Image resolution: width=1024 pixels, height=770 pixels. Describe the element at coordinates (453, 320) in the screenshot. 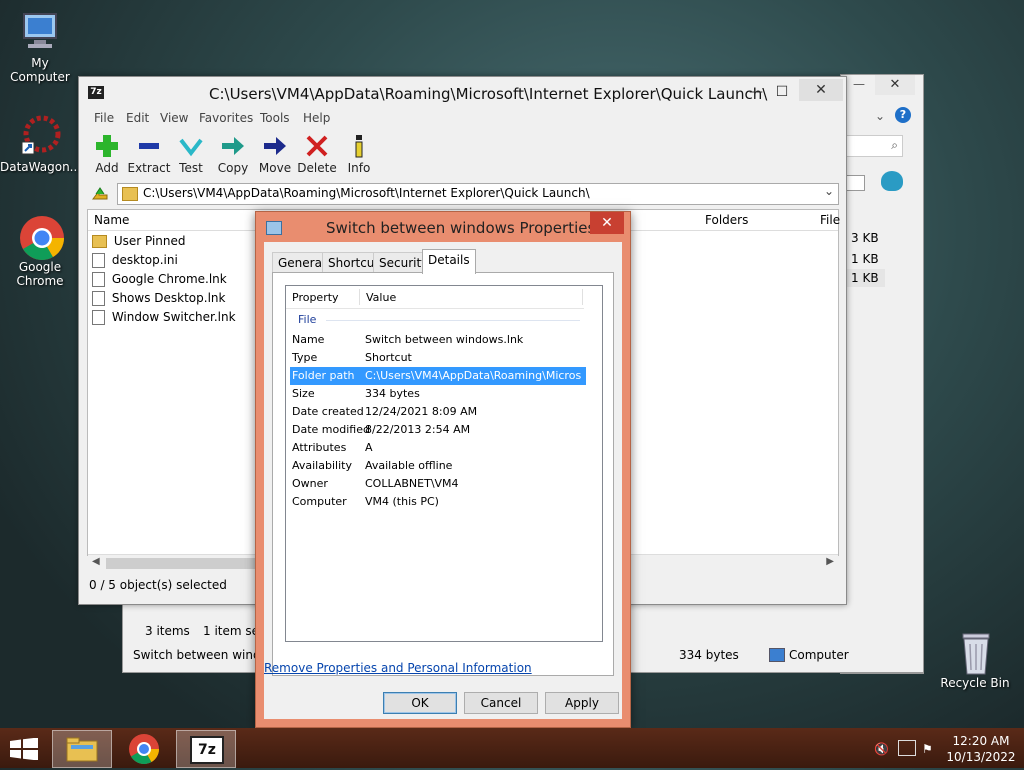

I see `group-divider` at that location.